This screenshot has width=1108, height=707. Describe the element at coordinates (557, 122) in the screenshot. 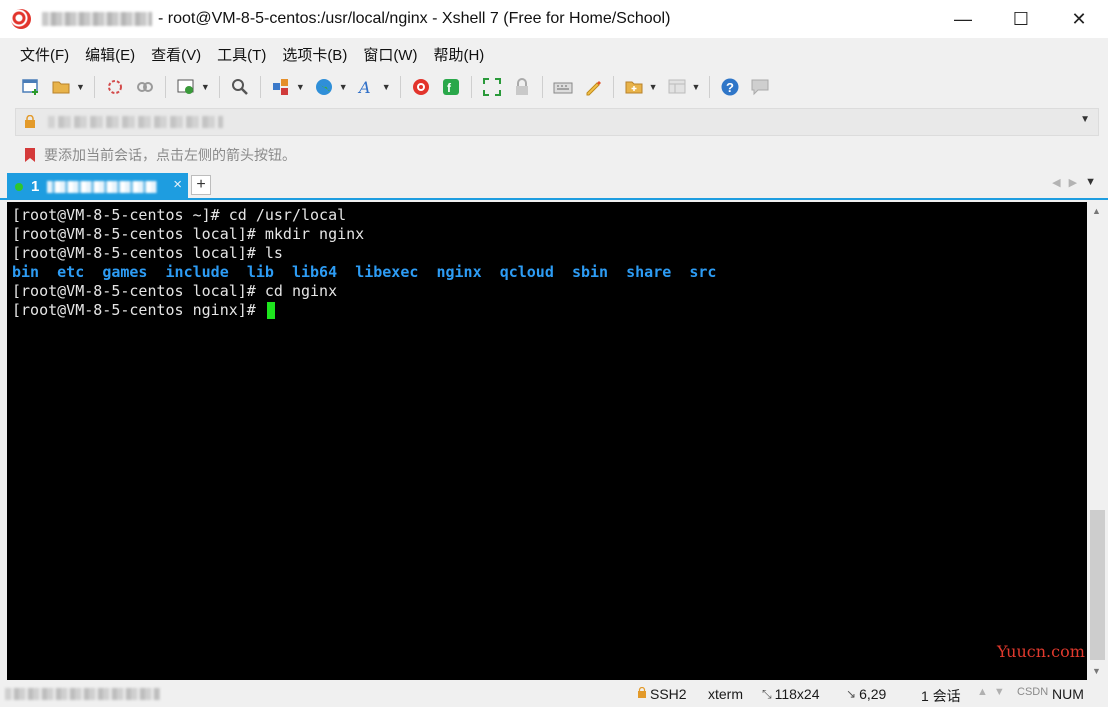

I see `address-bar: ▼` at that location.